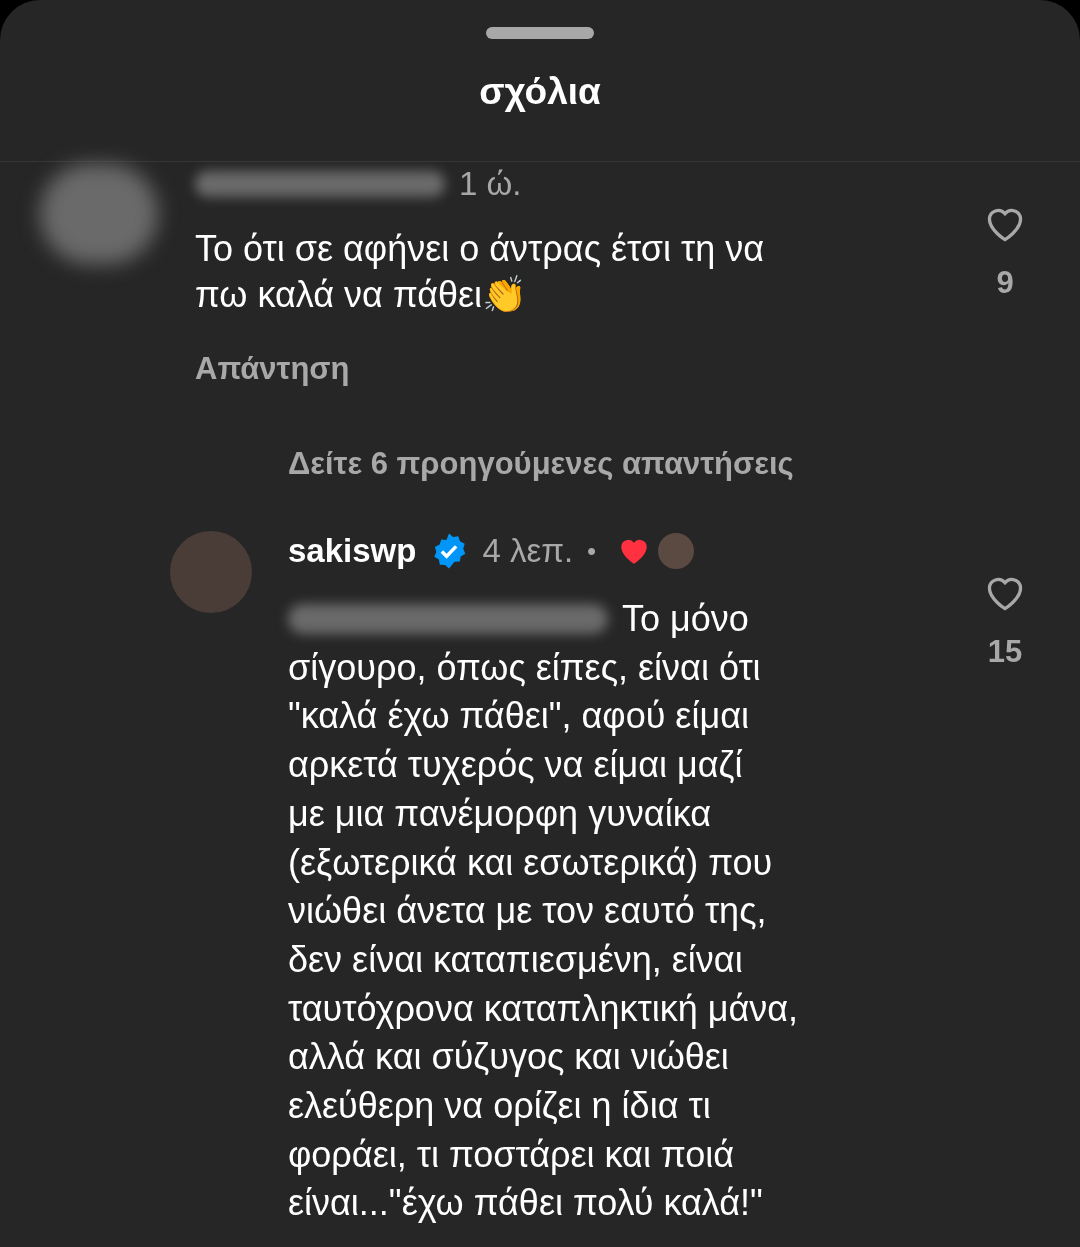  What do you see at coordinates (490, 184) in the screenshot?
I see `comment-time: 1 ώ.` at bounding box center [490, 184].